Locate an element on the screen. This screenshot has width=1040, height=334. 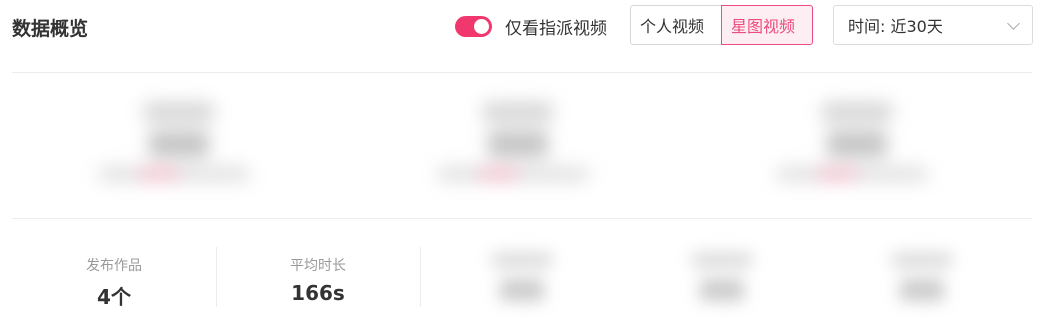
stat-value: 4个 is located at coordinates (114, 297).